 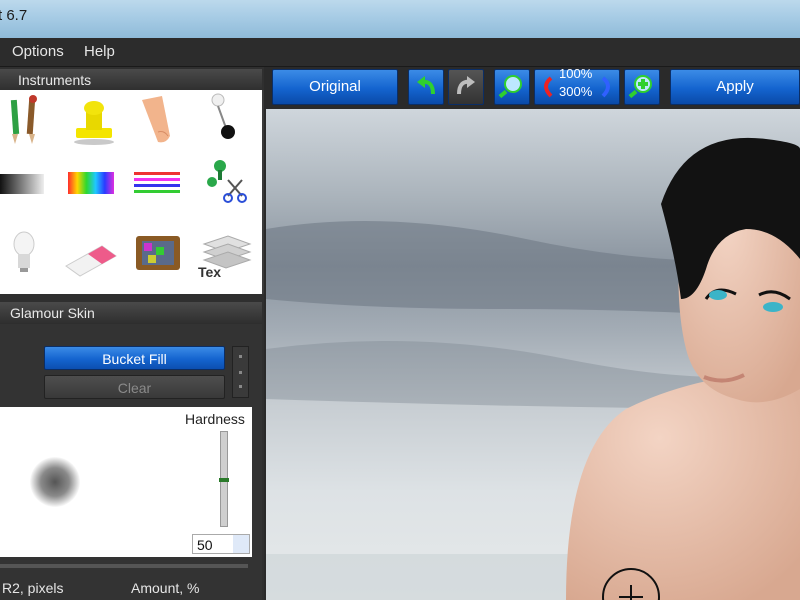 I want to click on spin-icon, so click(x=241, y=544).